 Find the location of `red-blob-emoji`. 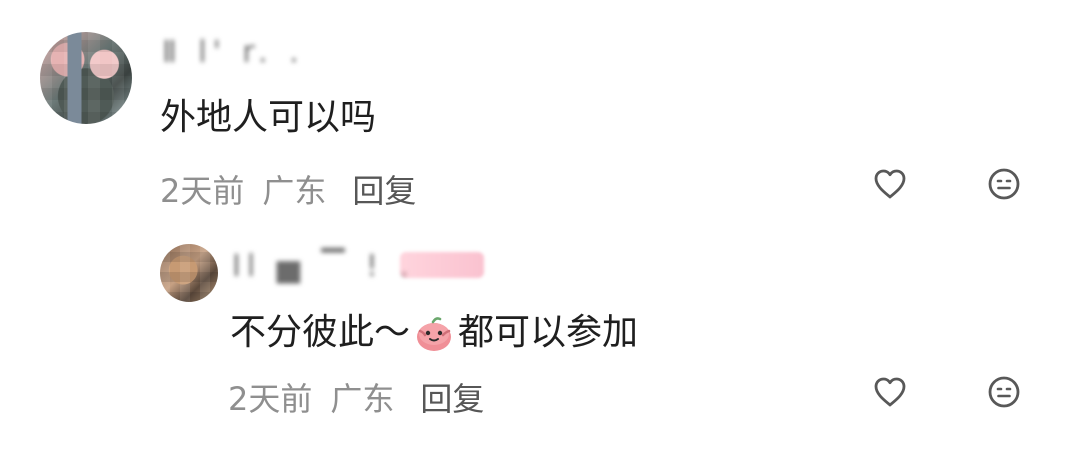

red-blob-emoji is located at coordinates (434, 333).